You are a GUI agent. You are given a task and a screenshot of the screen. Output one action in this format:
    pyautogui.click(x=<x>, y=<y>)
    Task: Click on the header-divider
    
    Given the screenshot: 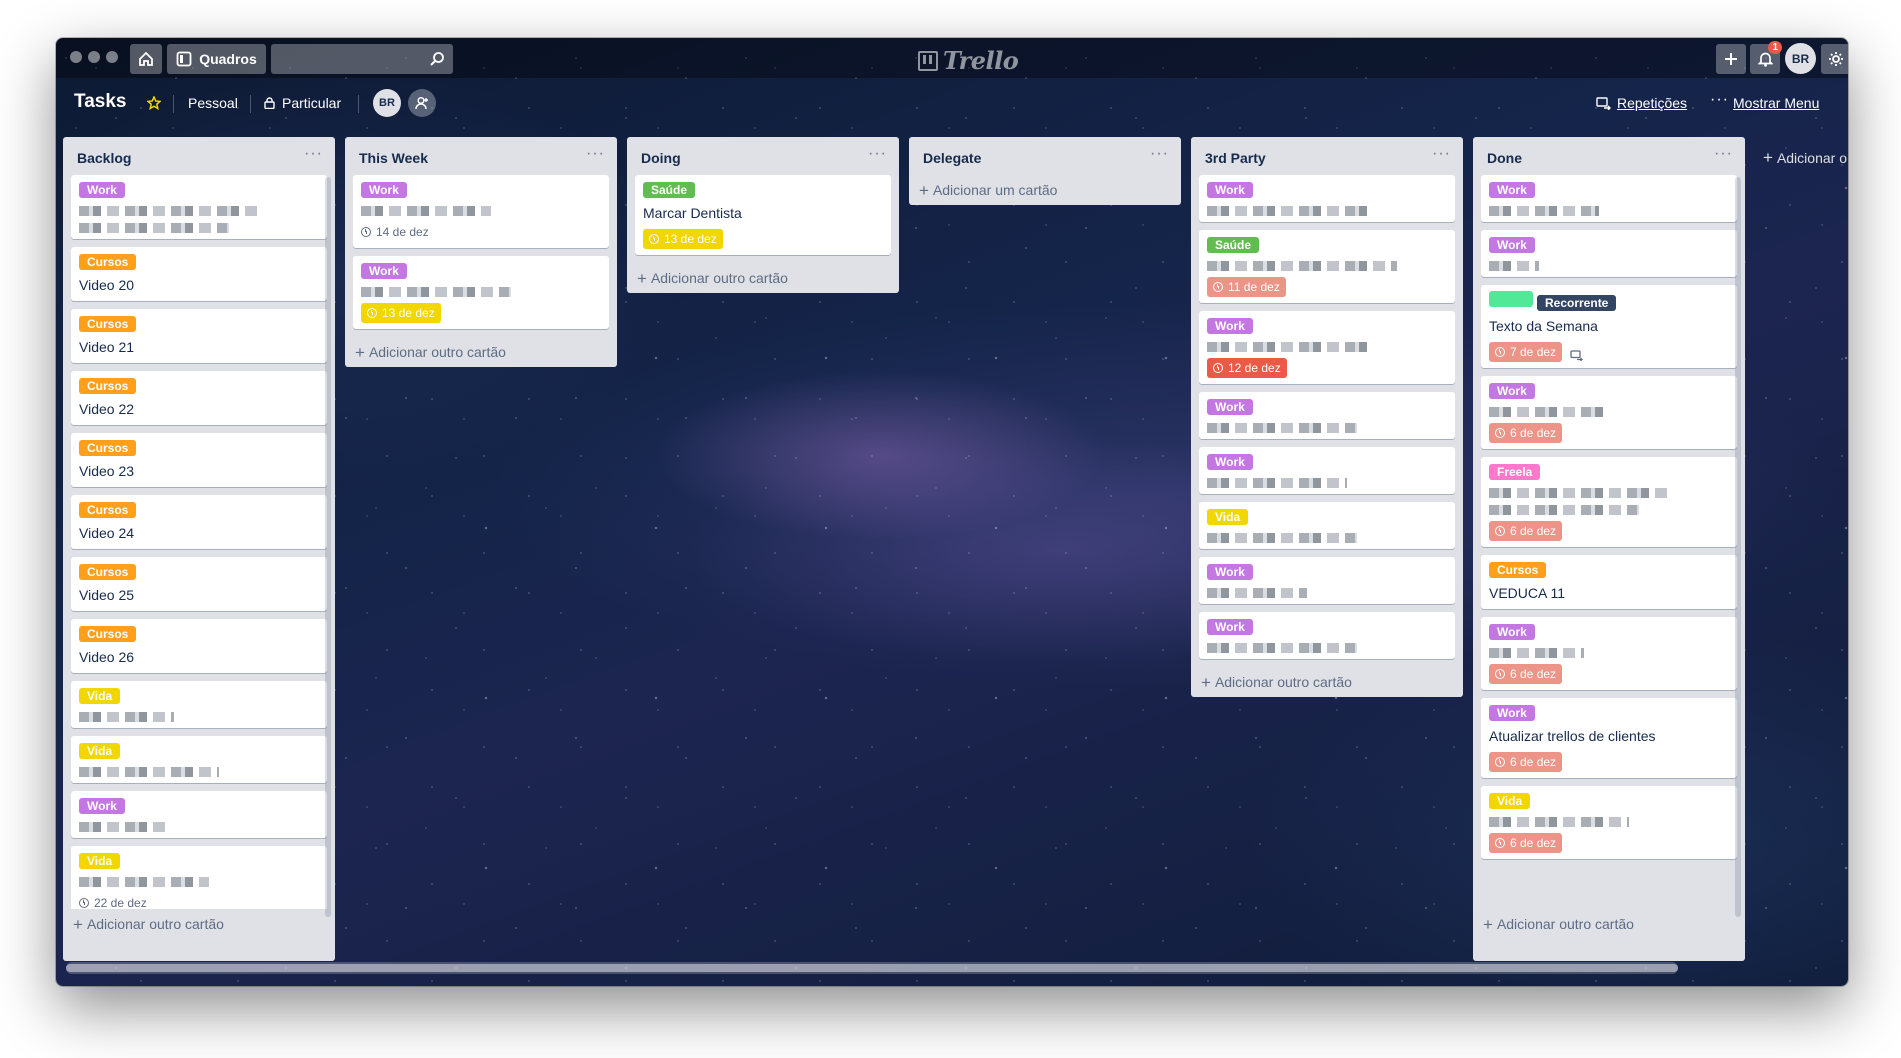 What is the action you would take?
    pyautogui.click(x=173, y=104)
    